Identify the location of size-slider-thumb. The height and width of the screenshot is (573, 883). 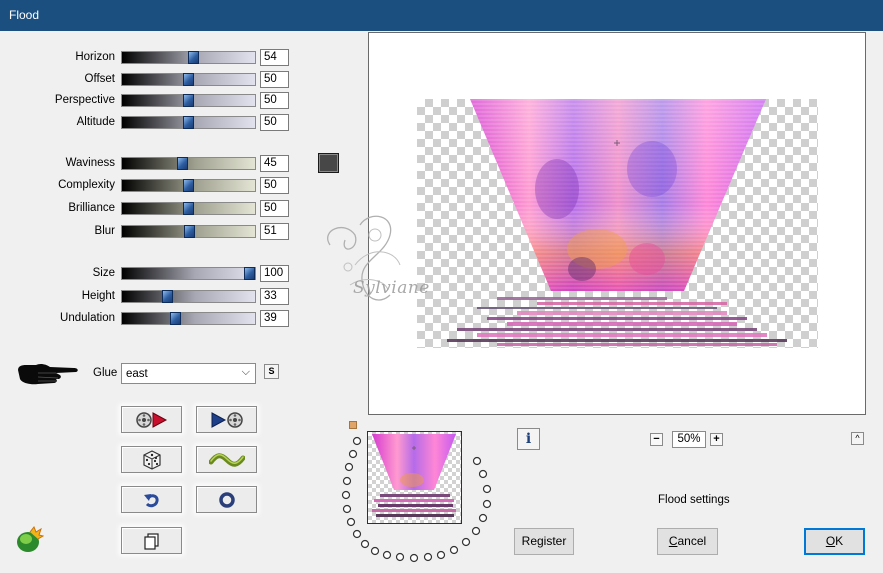
(249, 273).